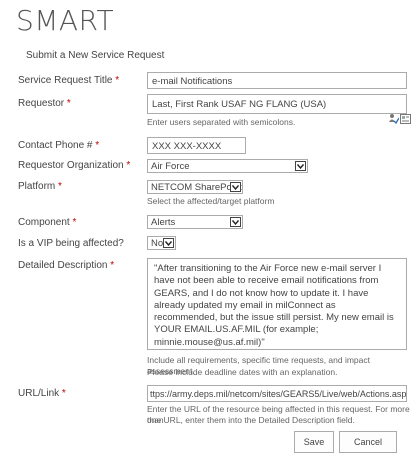 The image size is (411, 462). What do you see at coordinates (227, 166) in the screenshot?
I see `requestor-org-select: Air Force` at bounding box center [227, 166].